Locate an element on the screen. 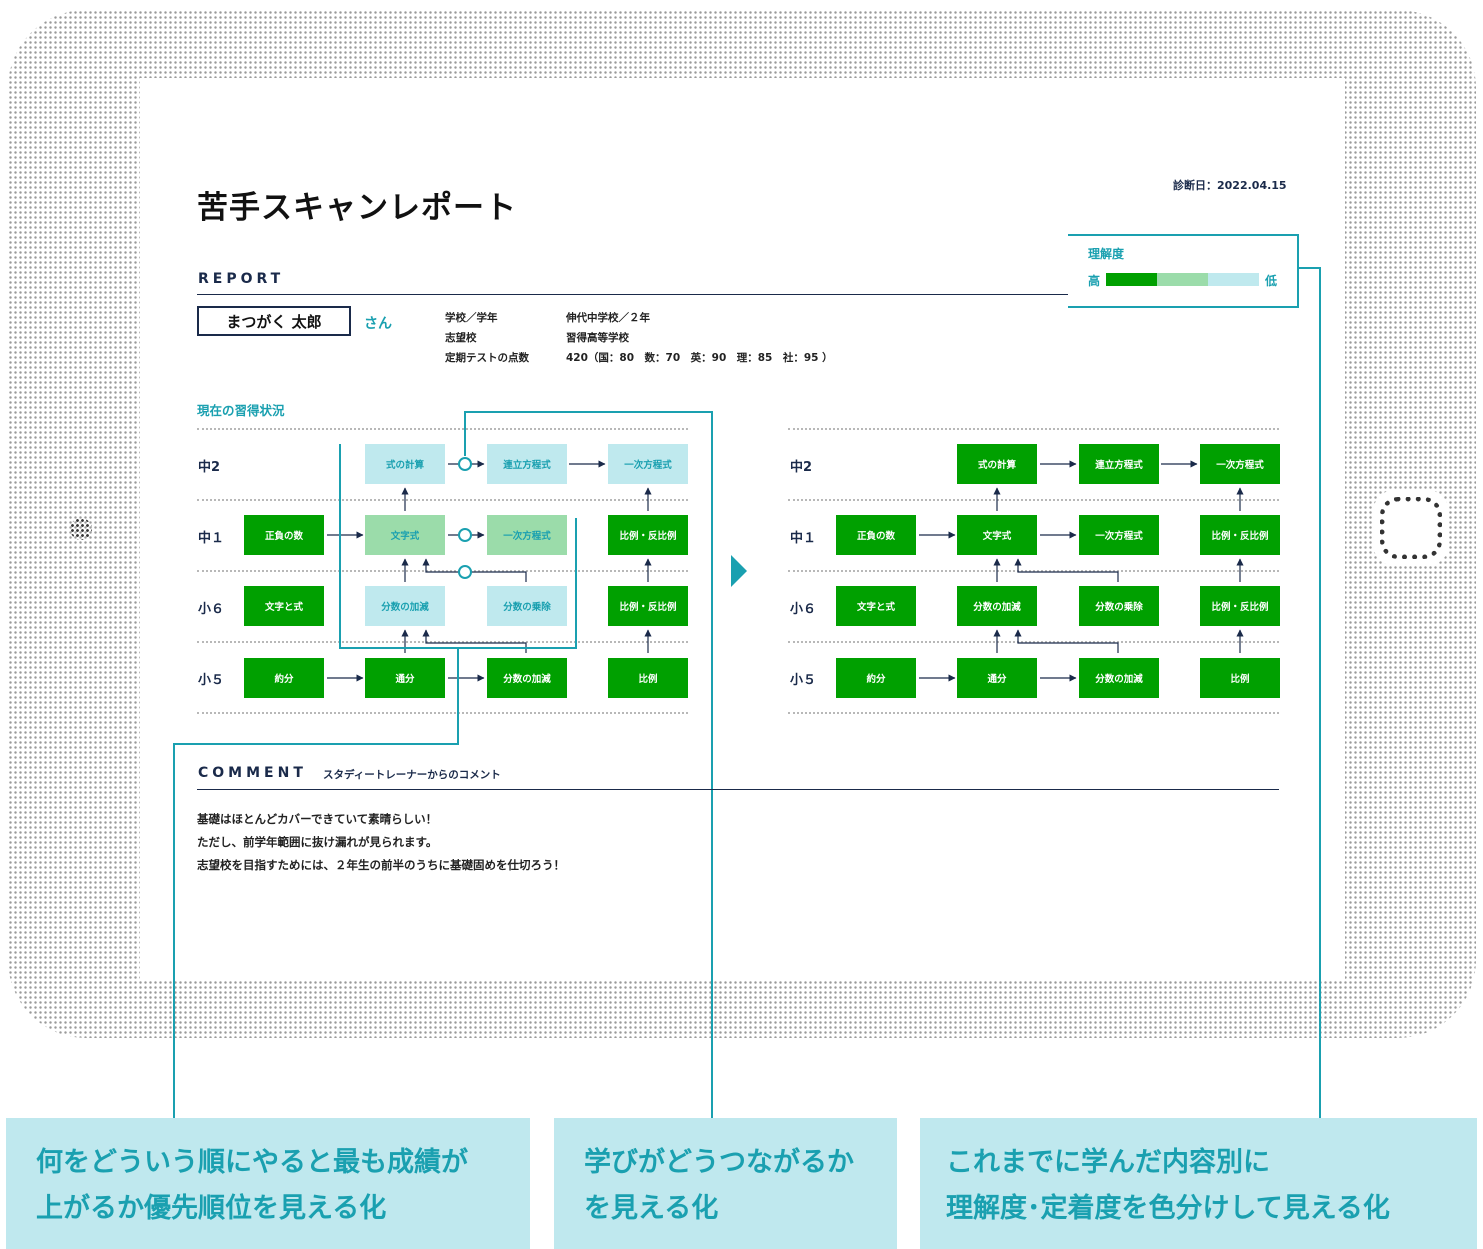 The width and height of the screenshot is (1483, 1249). callout-priority: 何をどういう順にやると最も成績が 上がるか優先順位を見える化 is located at coordinates (268, 1183).